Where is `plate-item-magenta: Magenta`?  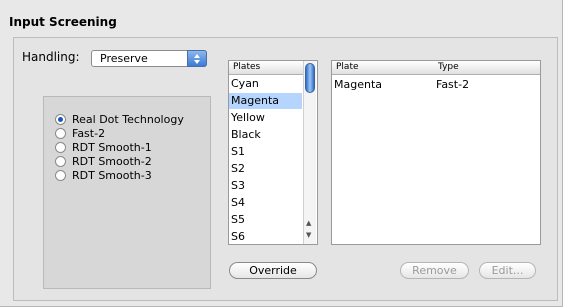
plate-item-magenta: Magenta is located at coordinates (265, 101).